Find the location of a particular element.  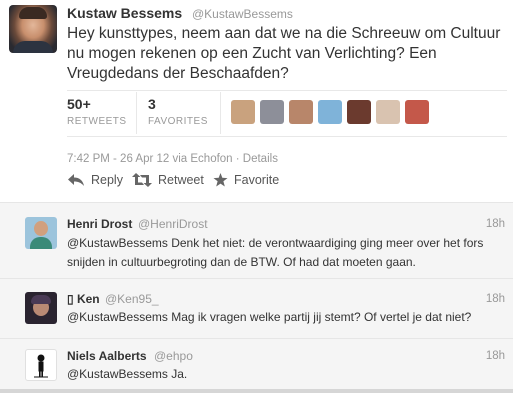

favorite-label: Favorite is located at coordinates (257, 180).